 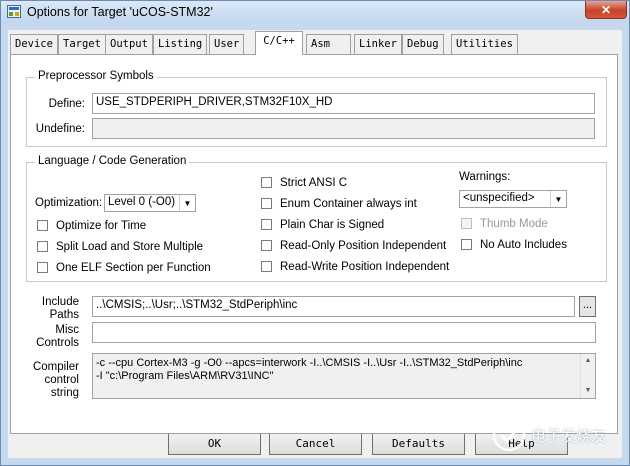 What do you see at coordinates (185, 376) in the screenshot?
I see `compiler-line-2: -I "c:\Program Files\ARM\RV31\INC"` at bounding box center [185, 376].